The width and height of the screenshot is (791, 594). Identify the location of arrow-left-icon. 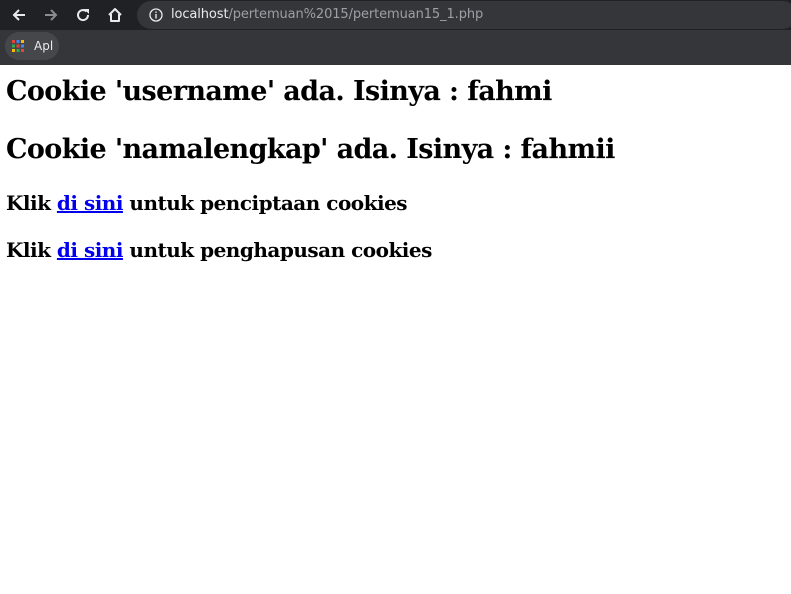
(18, 15).